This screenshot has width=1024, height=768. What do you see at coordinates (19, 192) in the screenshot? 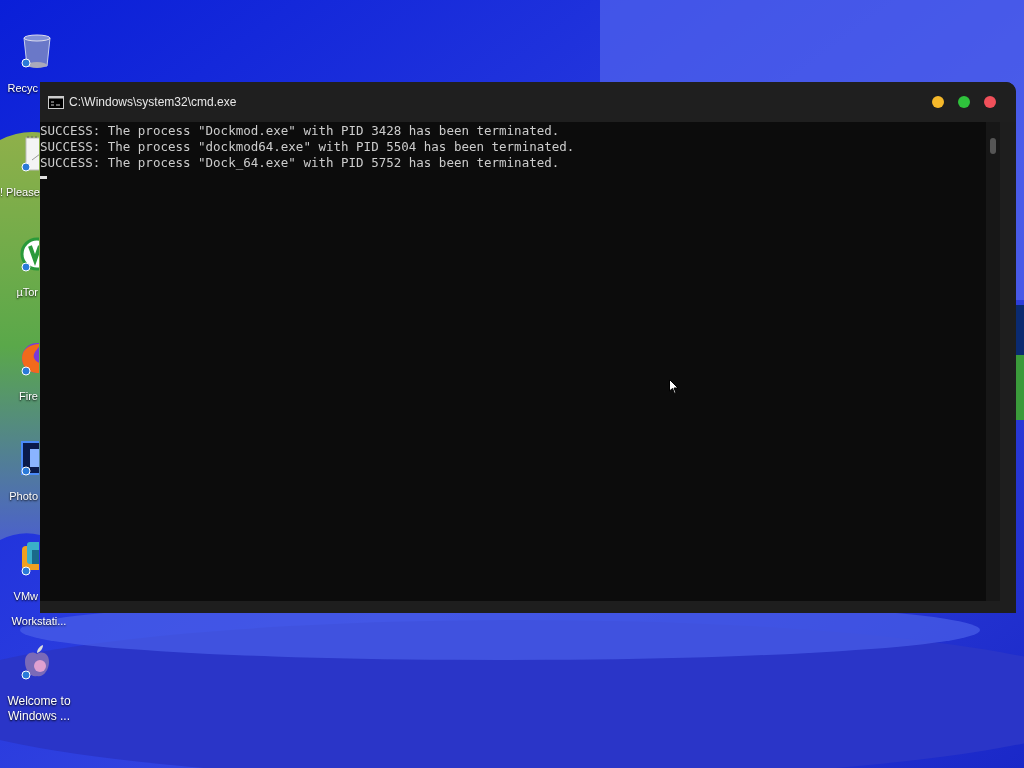
I see `icon-label: ! Please` at bounding box center [19, 192].